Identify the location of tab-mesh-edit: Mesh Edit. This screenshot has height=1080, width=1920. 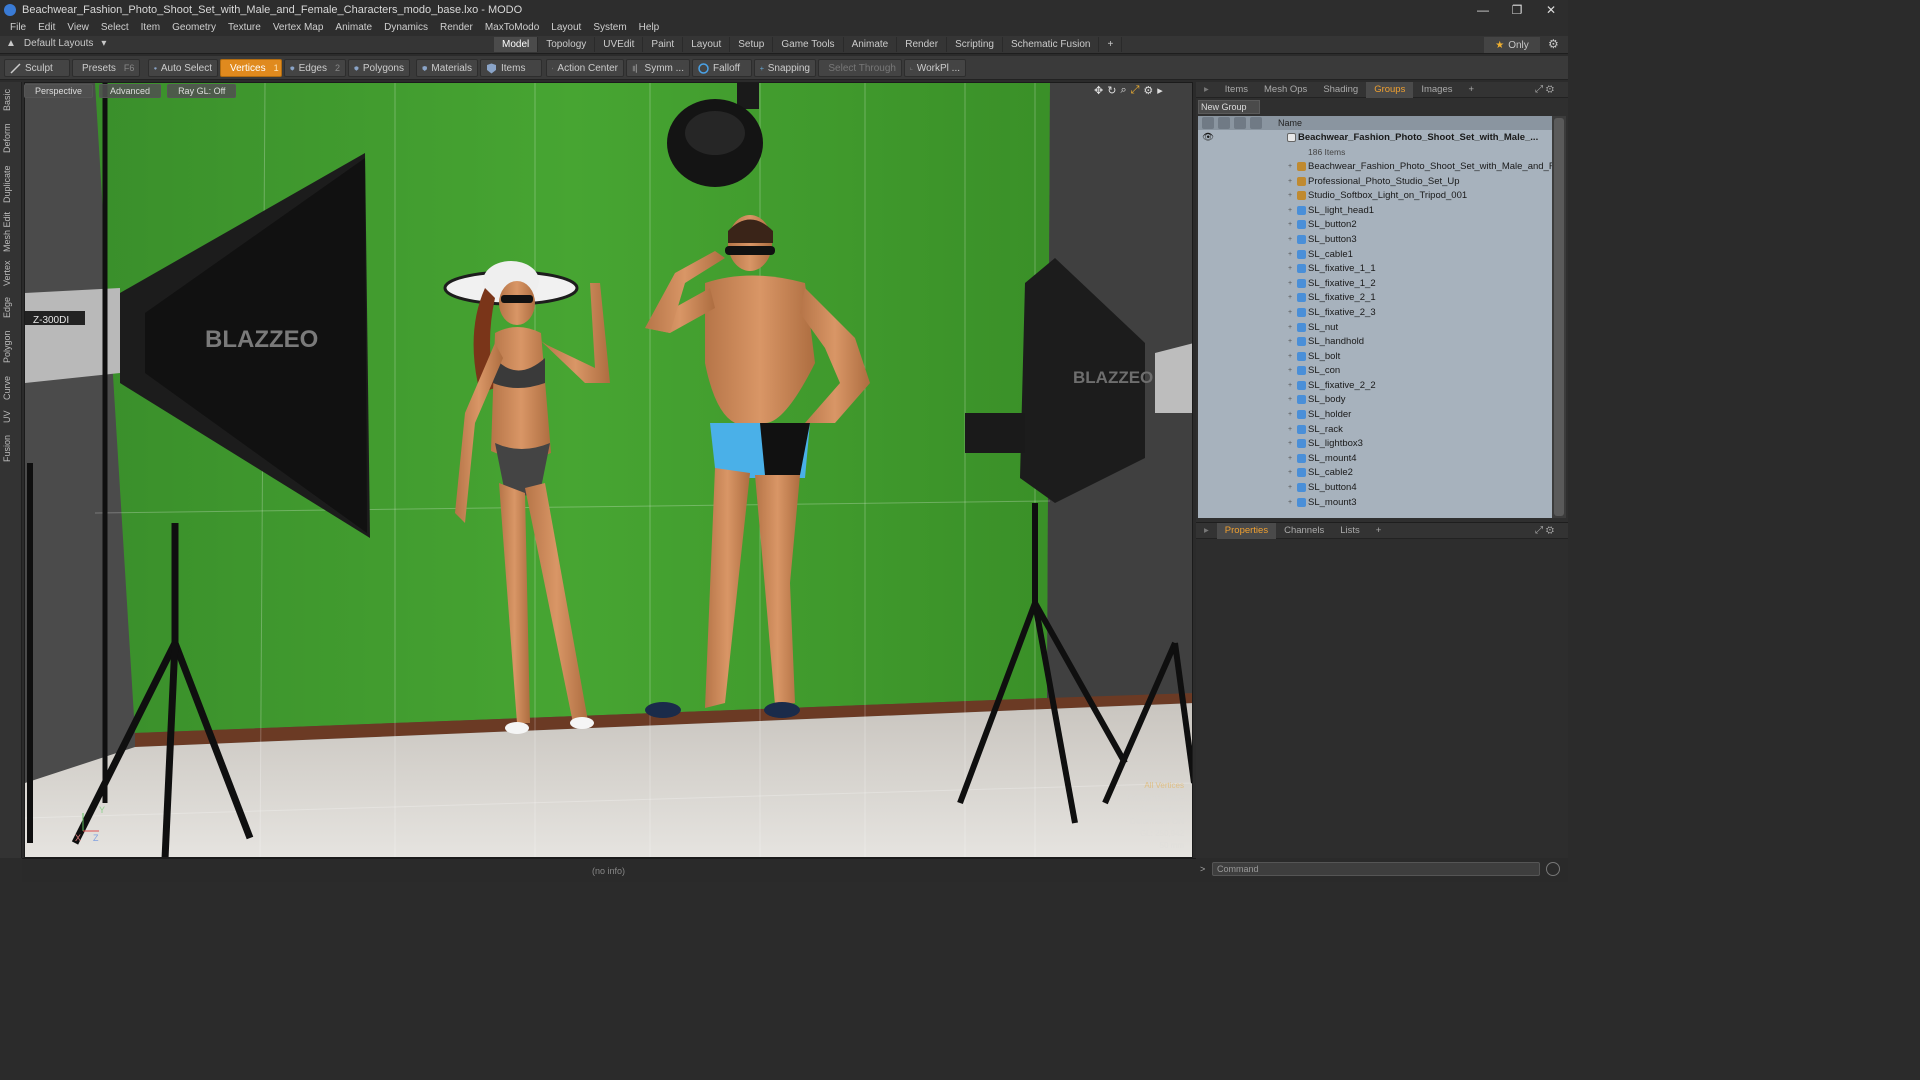
(11, 232).